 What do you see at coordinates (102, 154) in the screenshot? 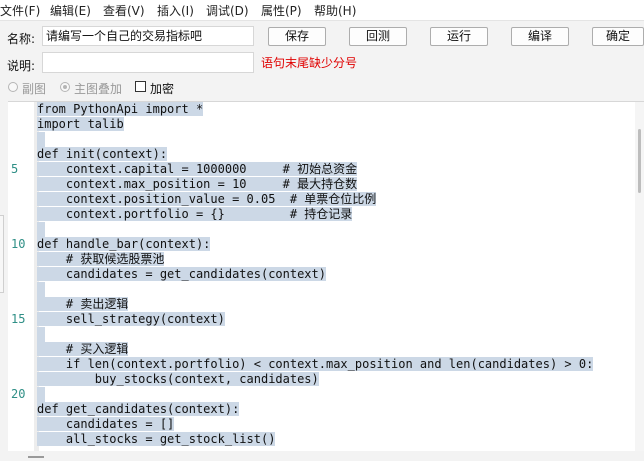
I see `code-line: def init(context):` at bounding box center [102, 154].